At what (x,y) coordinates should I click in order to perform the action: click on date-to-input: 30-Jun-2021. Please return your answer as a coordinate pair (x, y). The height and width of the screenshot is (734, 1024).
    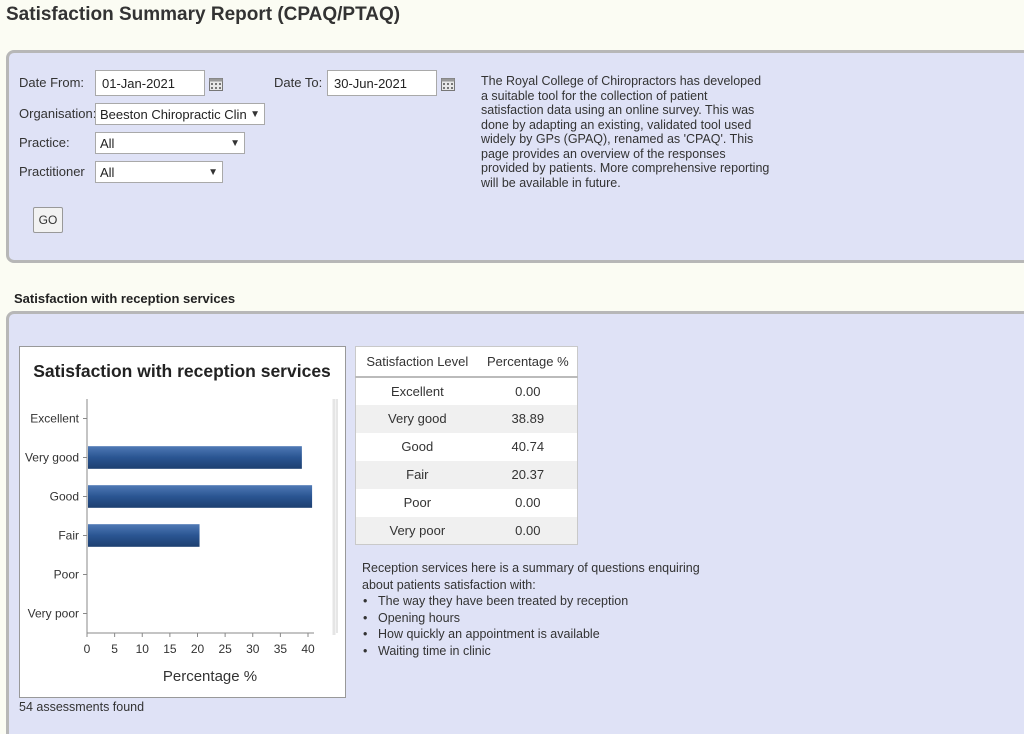
    Looking at the image, I should click on (382, 83).